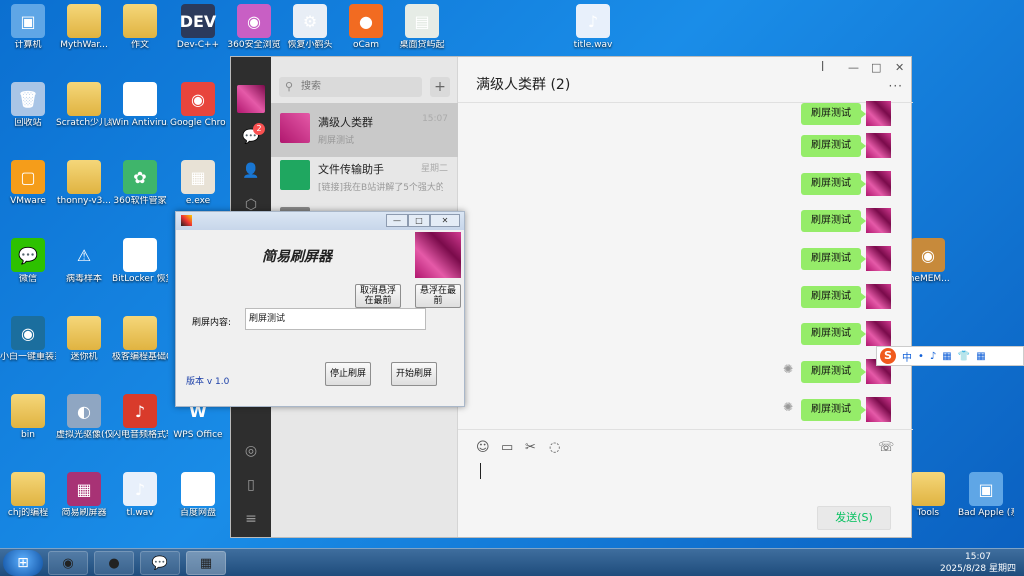 The image size is (1024, 576). Describe the element at coordinates (422, 27) in the screenshot. I see `desktop-icon: ▤ 桌面贷屿起` at that location.